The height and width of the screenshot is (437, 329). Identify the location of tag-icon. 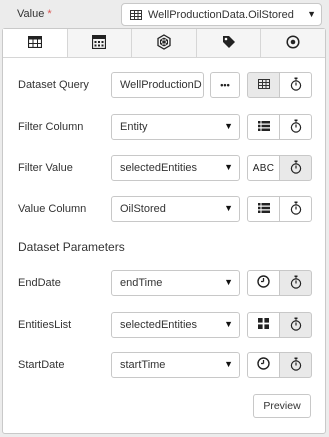
(229, 43).